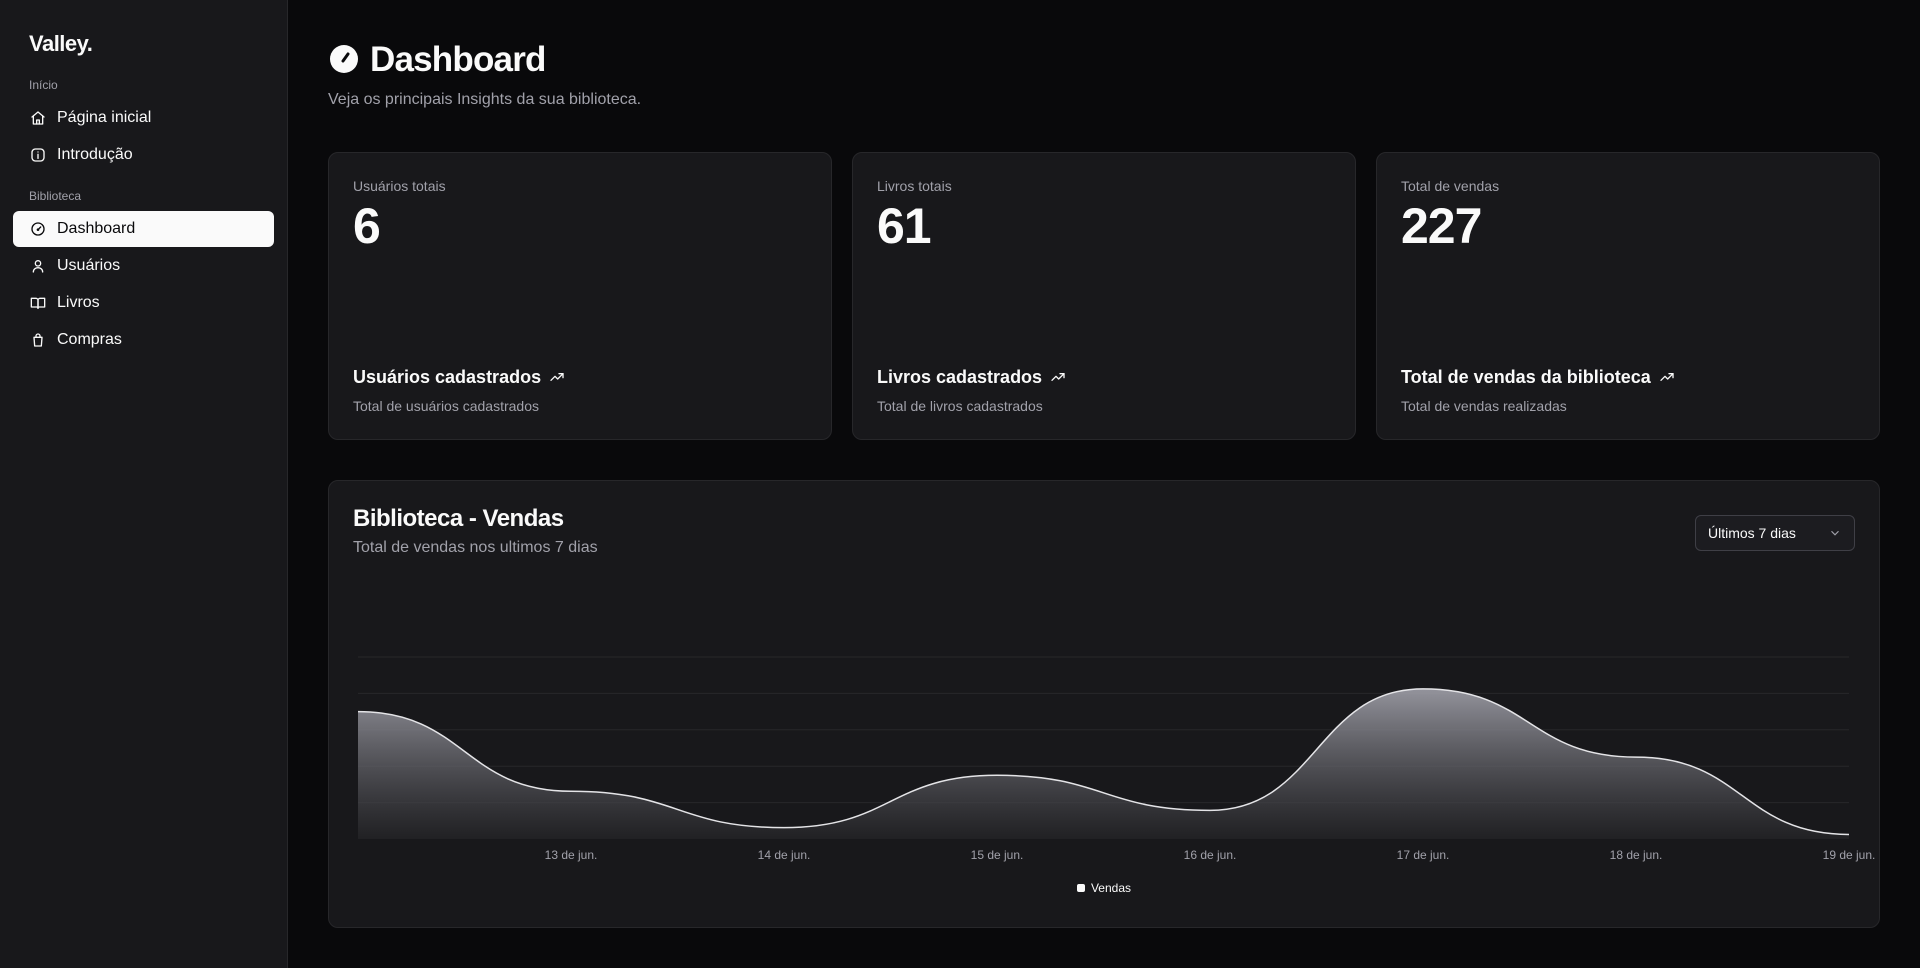  What do you see at coordinates (1441, 226) in the screenshot?
I see `stat-card-value: 227` at bounding box center [1441, 226].